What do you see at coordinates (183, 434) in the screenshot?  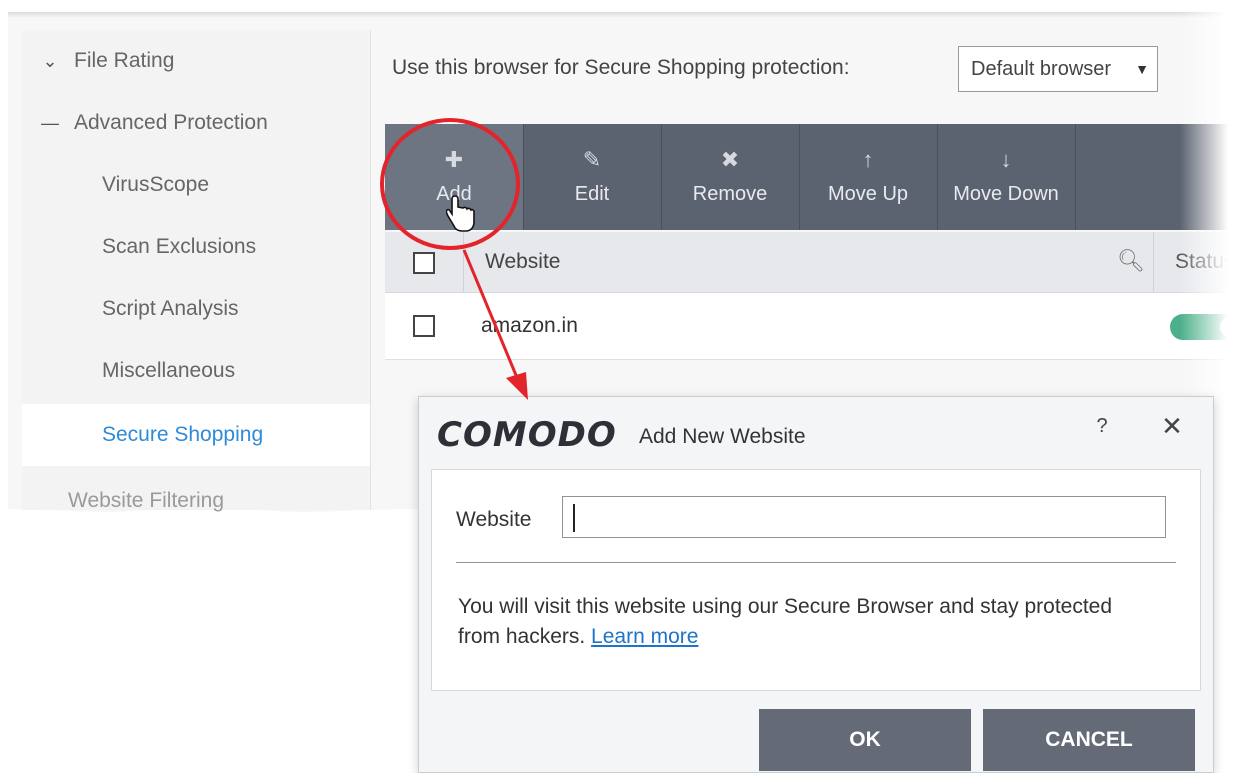 I see `sidebar-item-label: Secure Shopping` at bounding box center [183, 434].